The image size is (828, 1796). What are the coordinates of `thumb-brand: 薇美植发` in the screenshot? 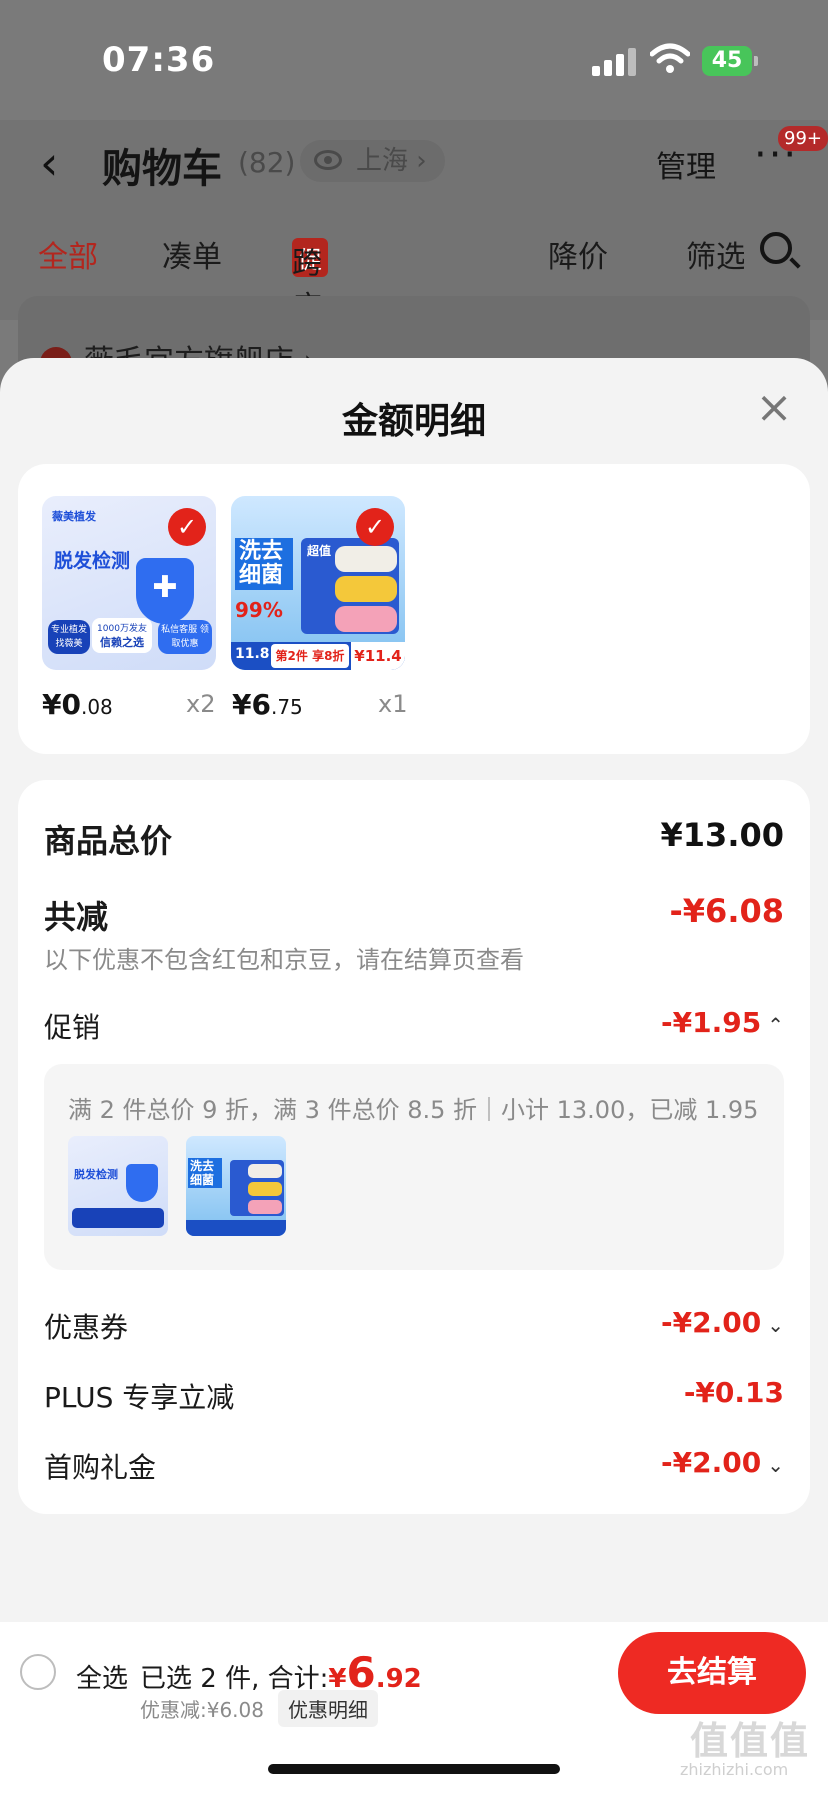 It's located at (74, 516).